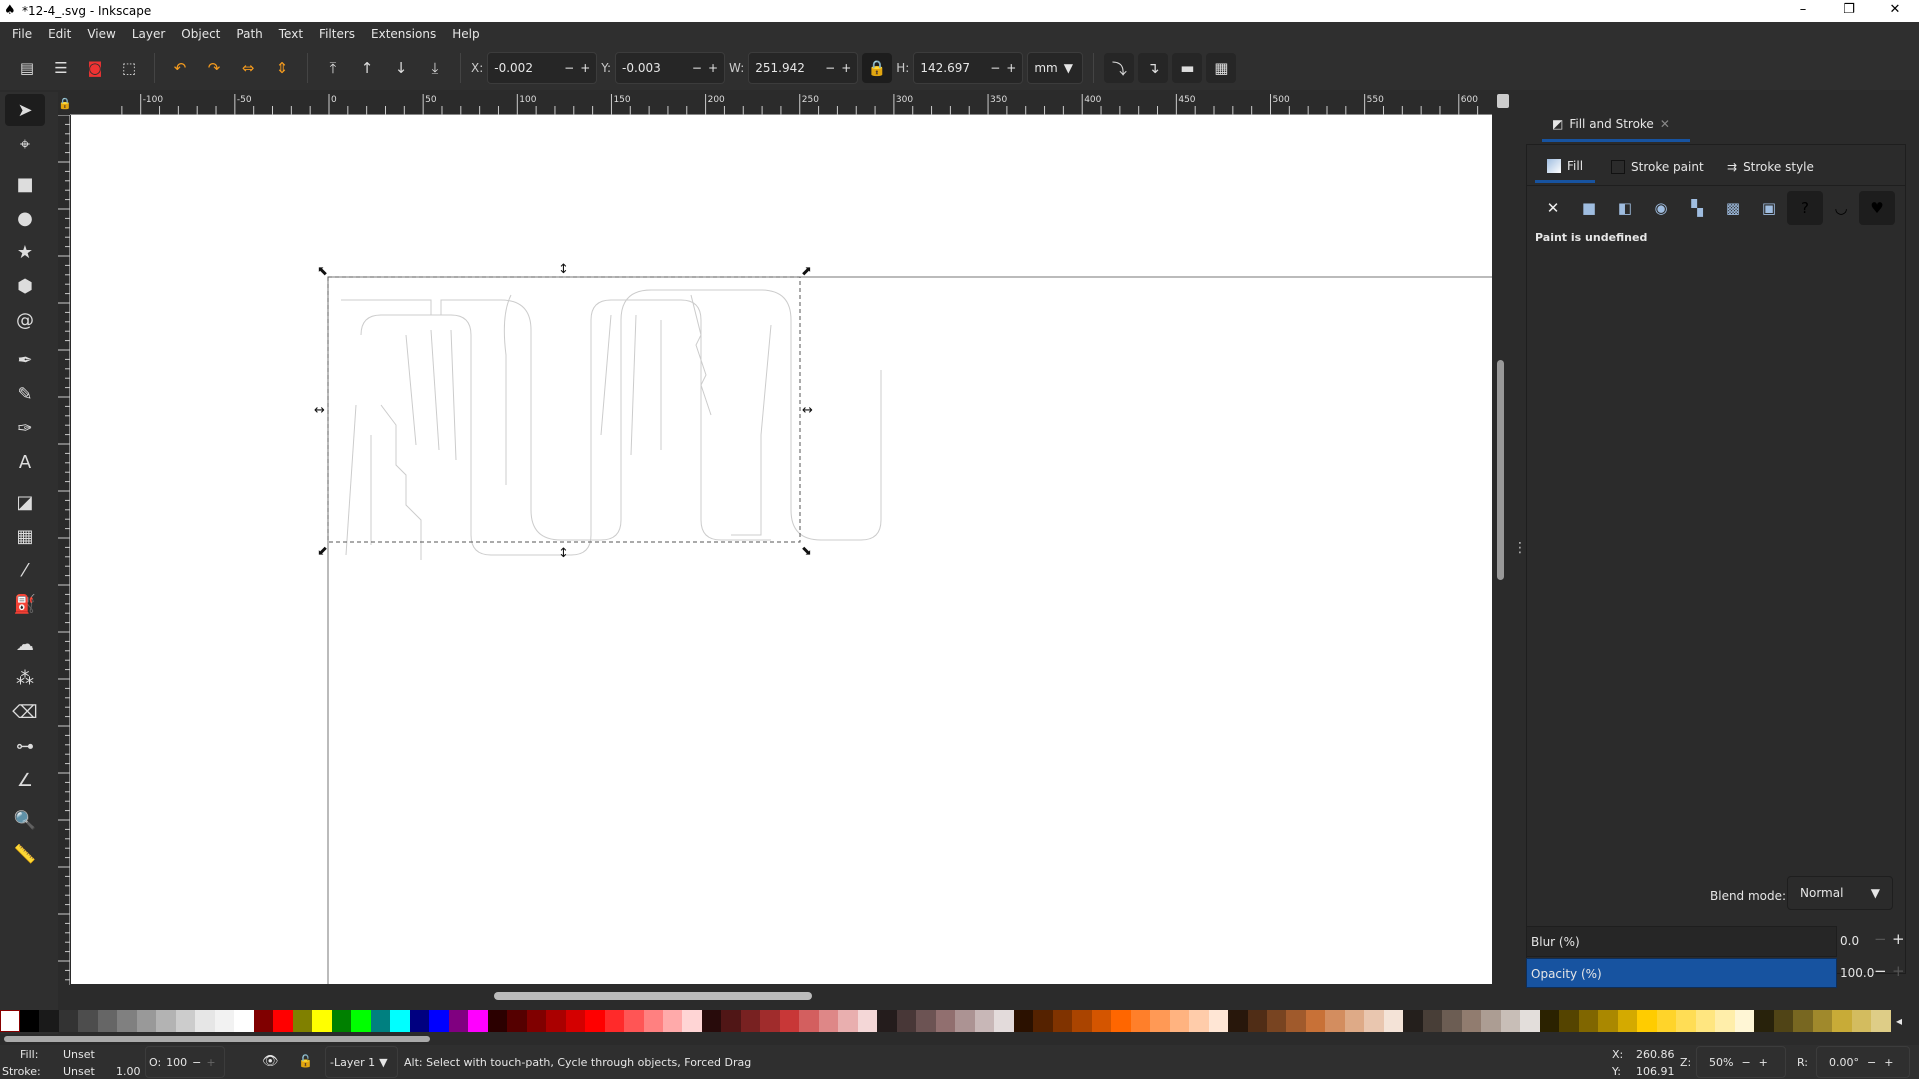 The width and height of the screenshot is (1919, 1079). What do you see at coordinates (200, 34) in the screenshot?
I see `menu-object: Object` at bounding box center [200, 34].